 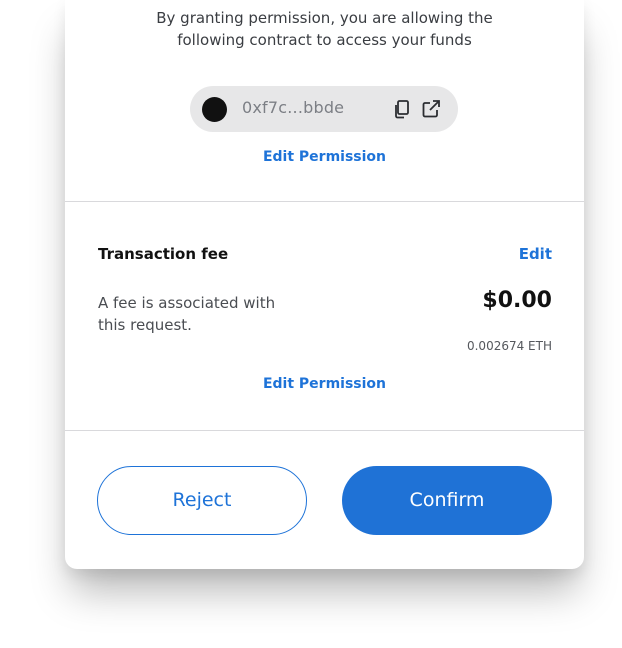 What do you see at coordinates (535, 254) in the screenshot?
I see `fee-edit-link: Edit` at bounding box center [535, 254].